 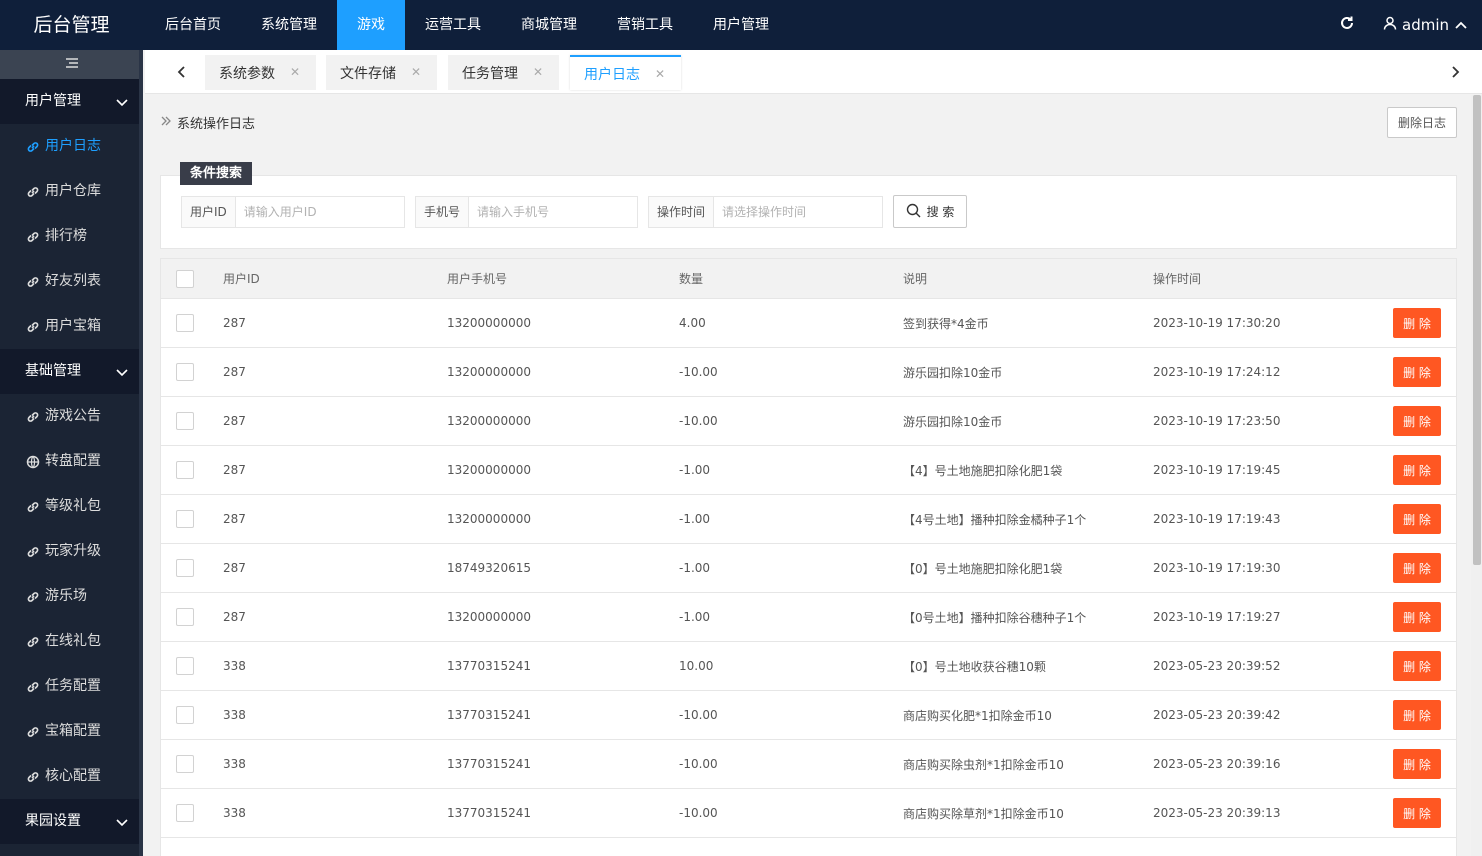 What do you see at coordinates (289, 25) in the screenshot?
I see `top-nav-system: 系统管理` at bounding box center [289, 25].